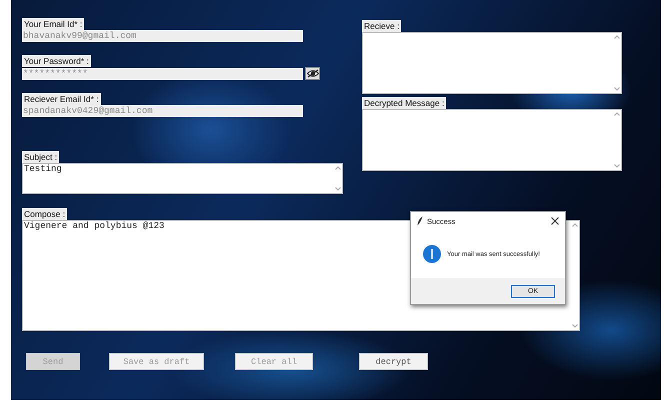 This screenshot has height=403, width=665. What do you see at coordinates (404, 103) in the screenshot?
I see `field-label: Decrypted Message :` at bounding box center [404, 103].